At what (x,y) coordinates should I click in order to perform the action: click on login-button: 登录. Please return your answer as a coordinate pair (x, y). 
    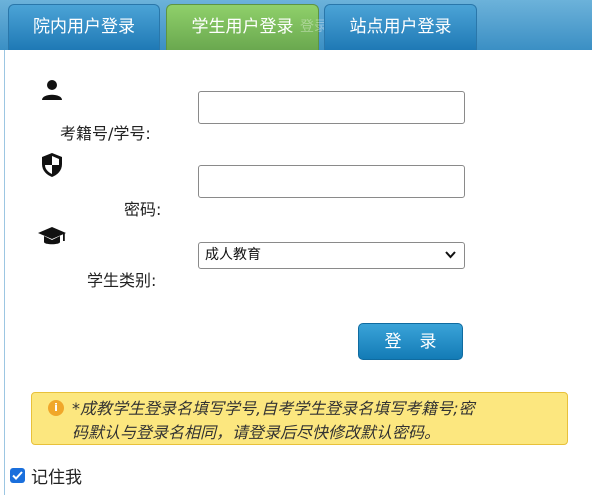
    Looking at the image, I should click on (410, 341).